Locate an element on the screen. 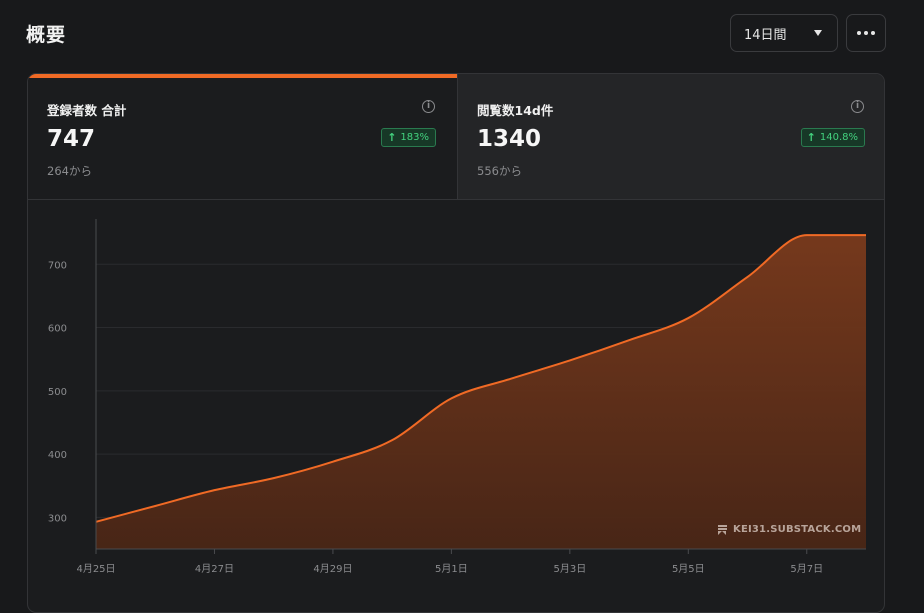 This screenshot has width=924, height=613. y-tick-label: 500 is located at coordinates (57, 392).